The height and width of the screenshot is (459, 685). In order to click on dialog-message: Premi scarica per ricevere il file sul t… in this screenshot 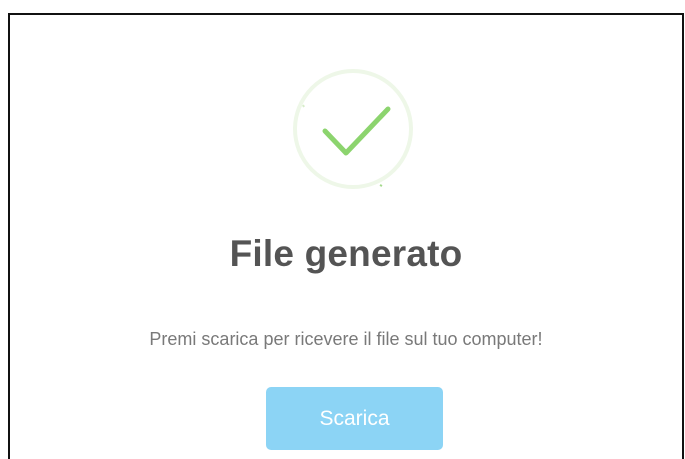, I will do `click(346, 339)`.